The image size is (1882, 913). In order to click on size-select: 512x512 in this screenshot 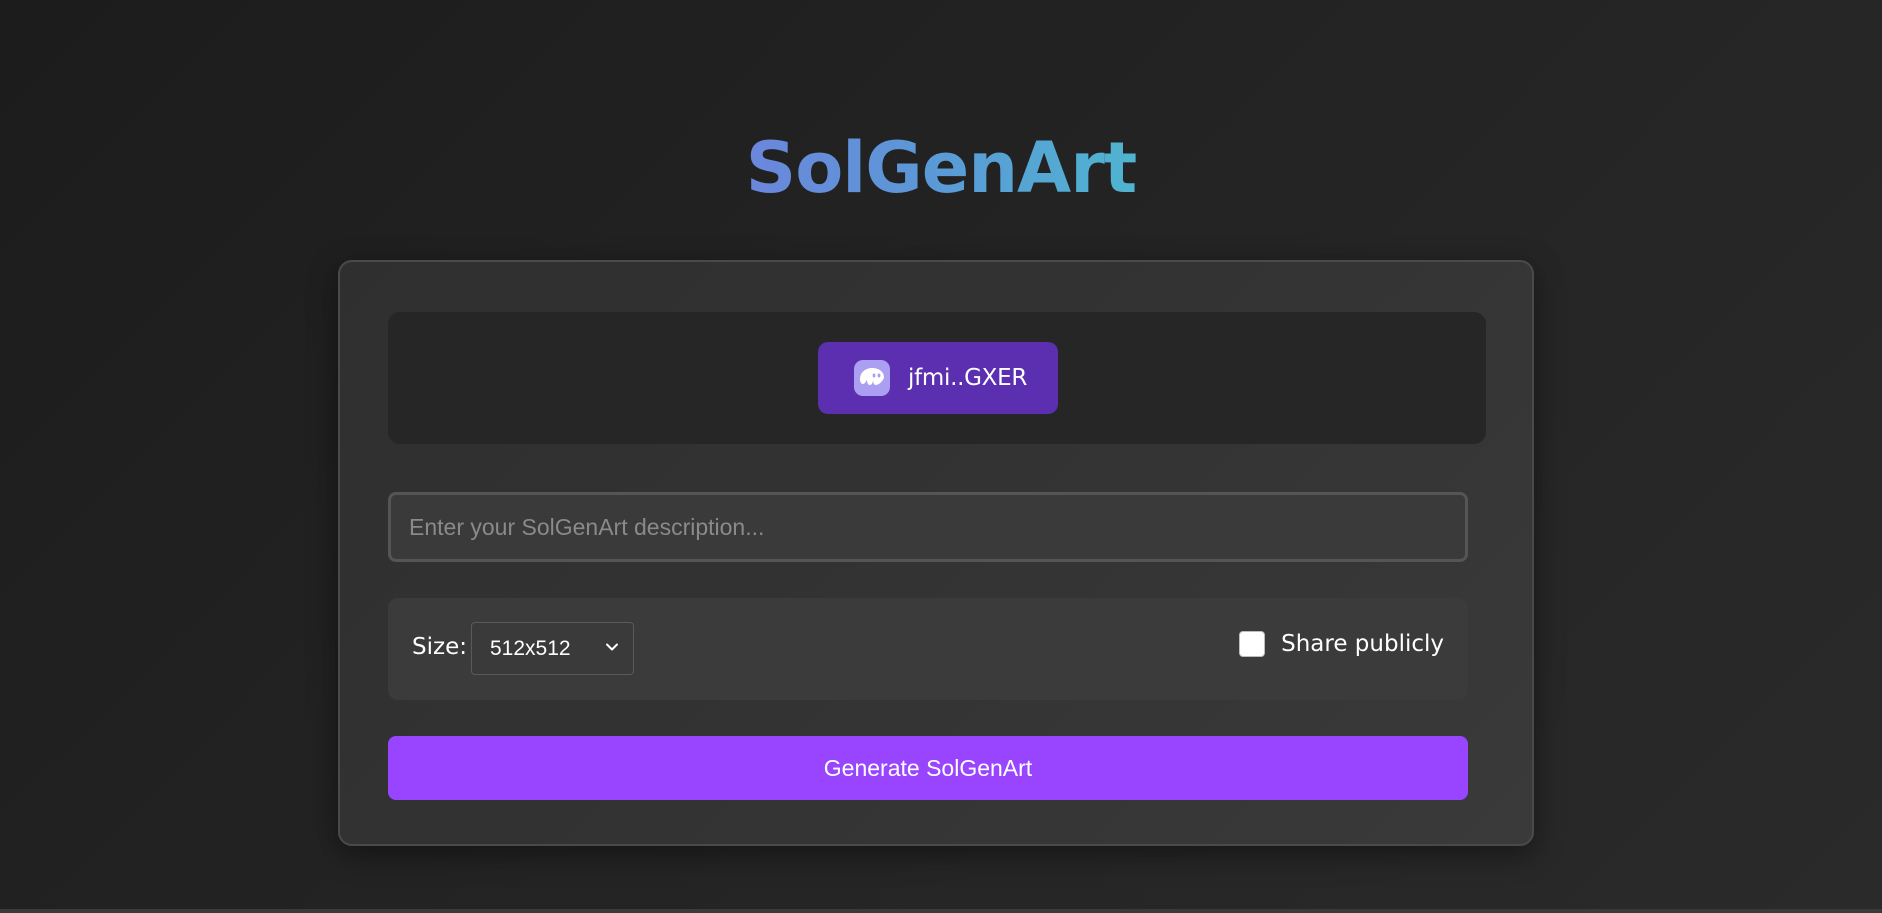, I will do `click(552, 648)`.